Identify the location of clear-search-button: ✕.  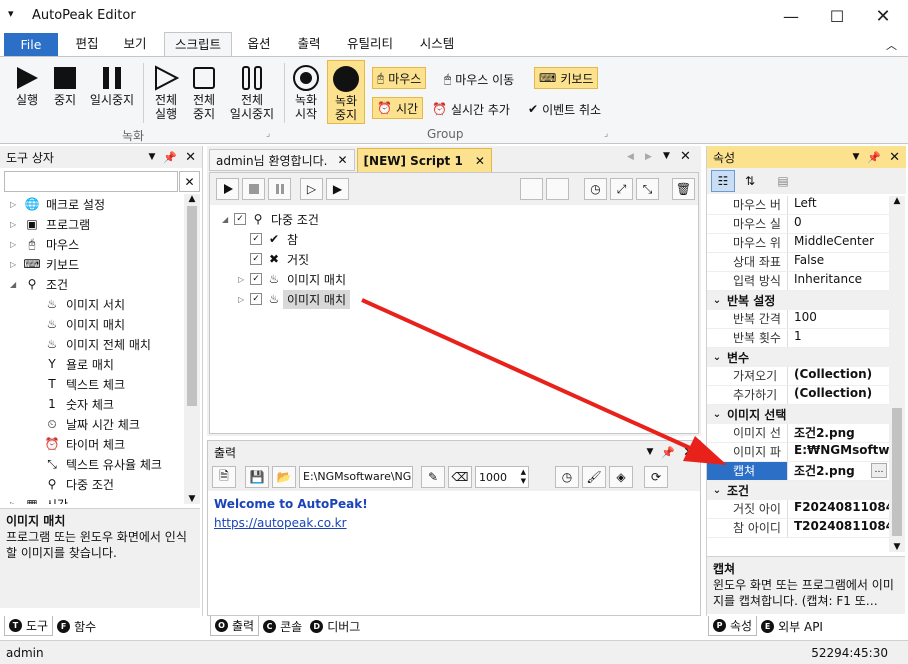
(189, 181).